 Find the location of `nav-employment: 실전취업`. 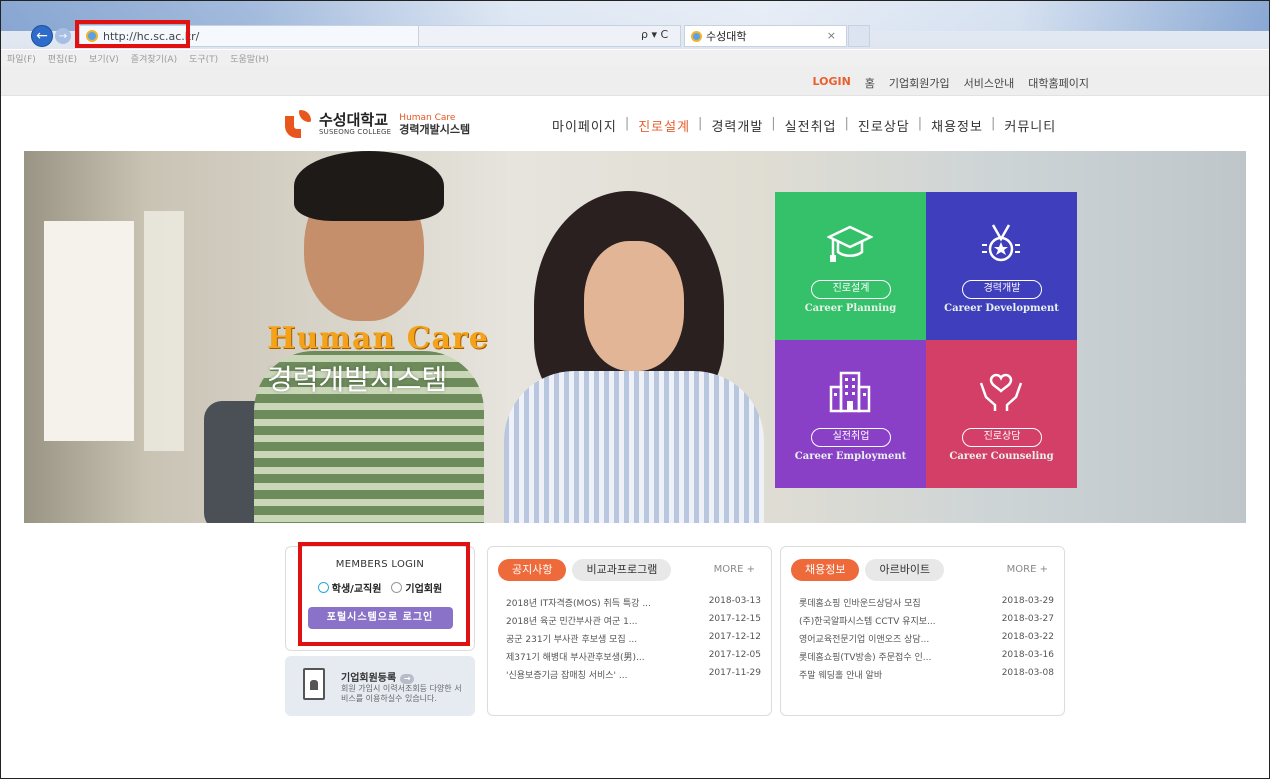

nav-employment: 실전취업 is located at coordinates (811, 125).